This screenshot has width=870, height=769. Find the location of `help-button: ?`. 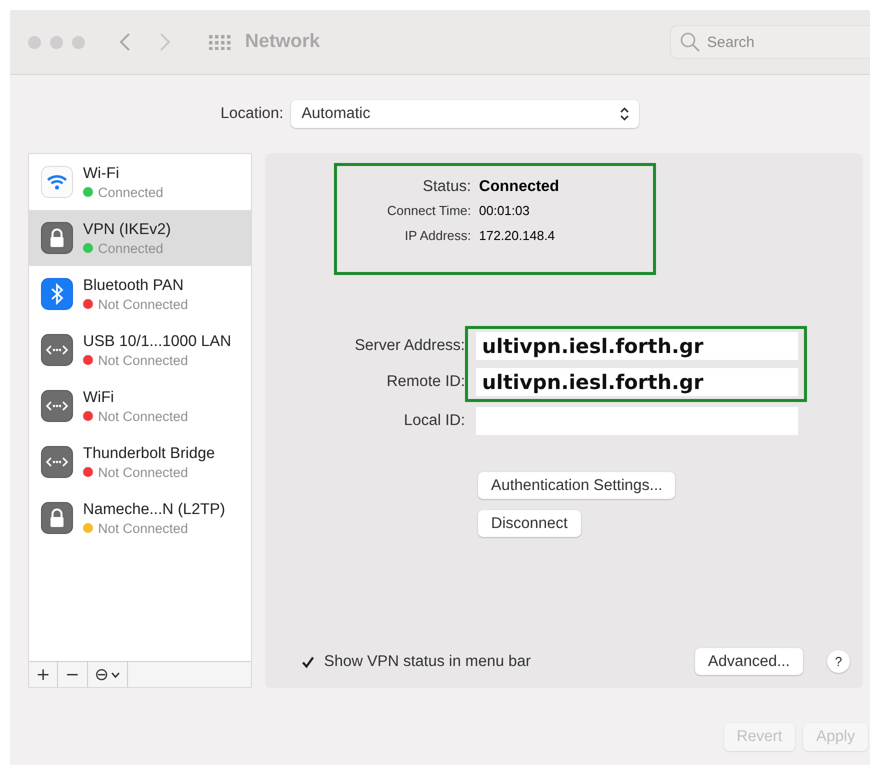

help-button: ? is located at coordinates (838, 661).